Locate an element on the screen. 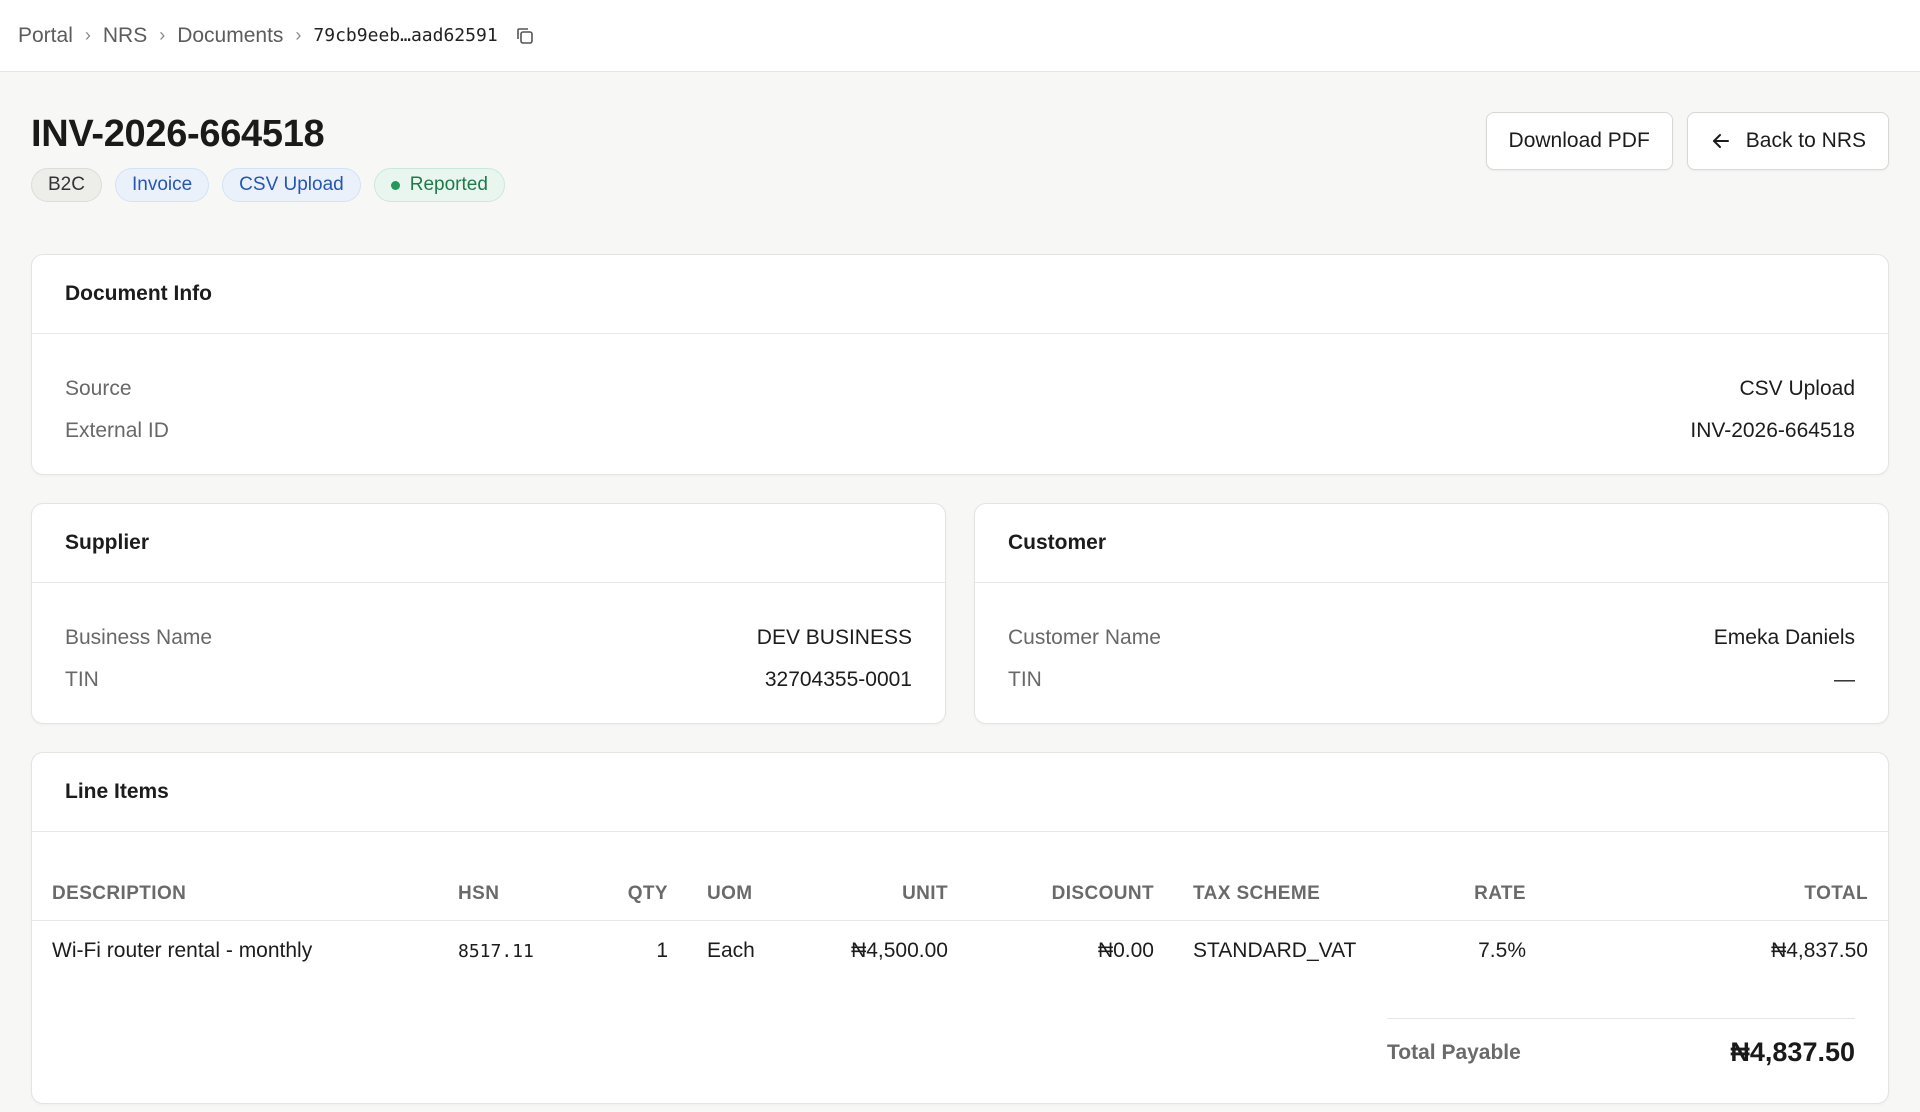  status-badge: Reported is located at coordinates (439, 185).